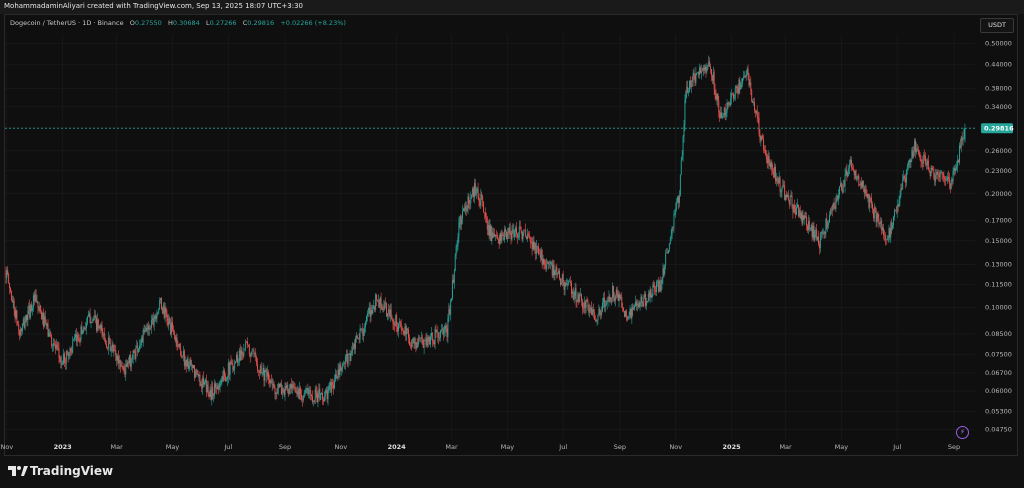 The height and width of the screenshot is (488, 1024). What do you see at coordinates (18, 471) in the screenshot?
I see `tradingview-logo-icon` at bounding box center [18, 471].